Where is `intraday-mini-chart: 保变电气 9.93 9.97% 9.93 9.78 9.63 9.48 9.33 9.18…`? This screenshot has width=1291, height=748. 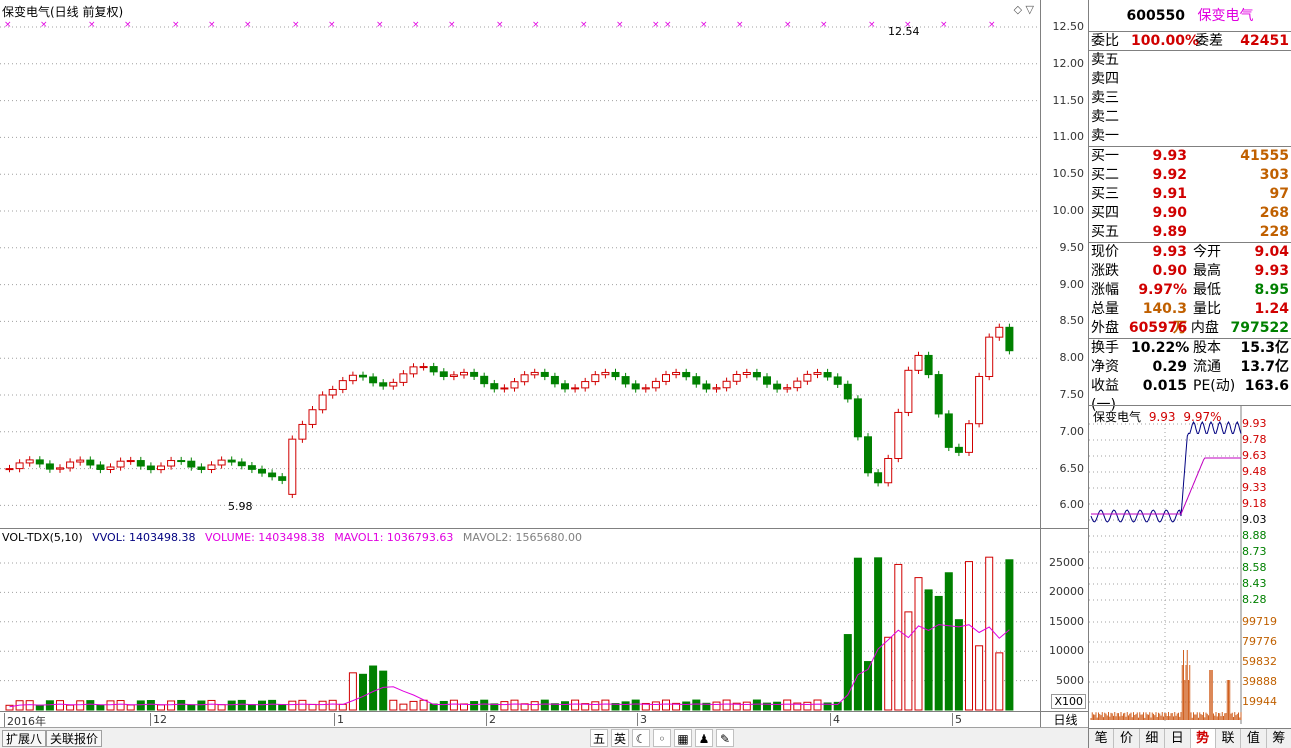
intraday-mini-chart: 保变电气 9.93 9.97% 9.93 9.78 9.63 9.48 9.33 9.18… is located at coordinates (1190, 564).